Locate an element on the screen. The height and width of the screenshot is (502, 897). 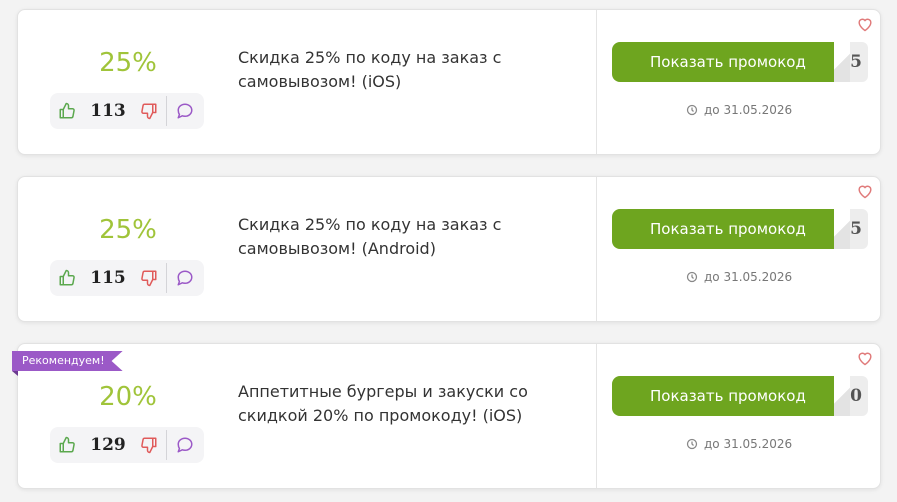
show-promo-button: 0 Показать промокод is located at coordinates (740, 396).